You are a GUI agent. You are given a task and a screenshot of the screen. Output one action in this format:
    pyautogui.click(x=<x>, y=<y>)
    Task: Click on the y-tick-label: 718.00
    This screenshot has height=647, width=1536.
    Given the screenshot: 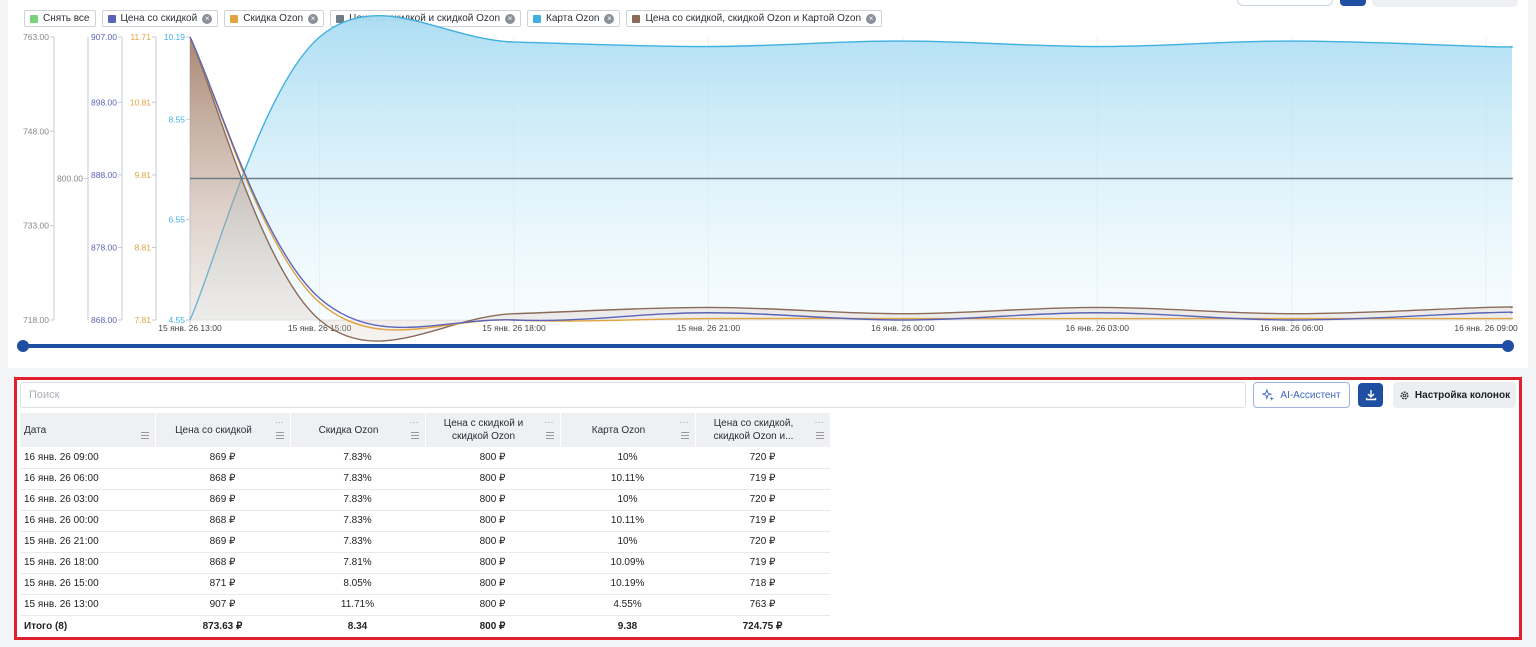 What is the action you would take?
    pyautogui.click(x=36, y=320)
    